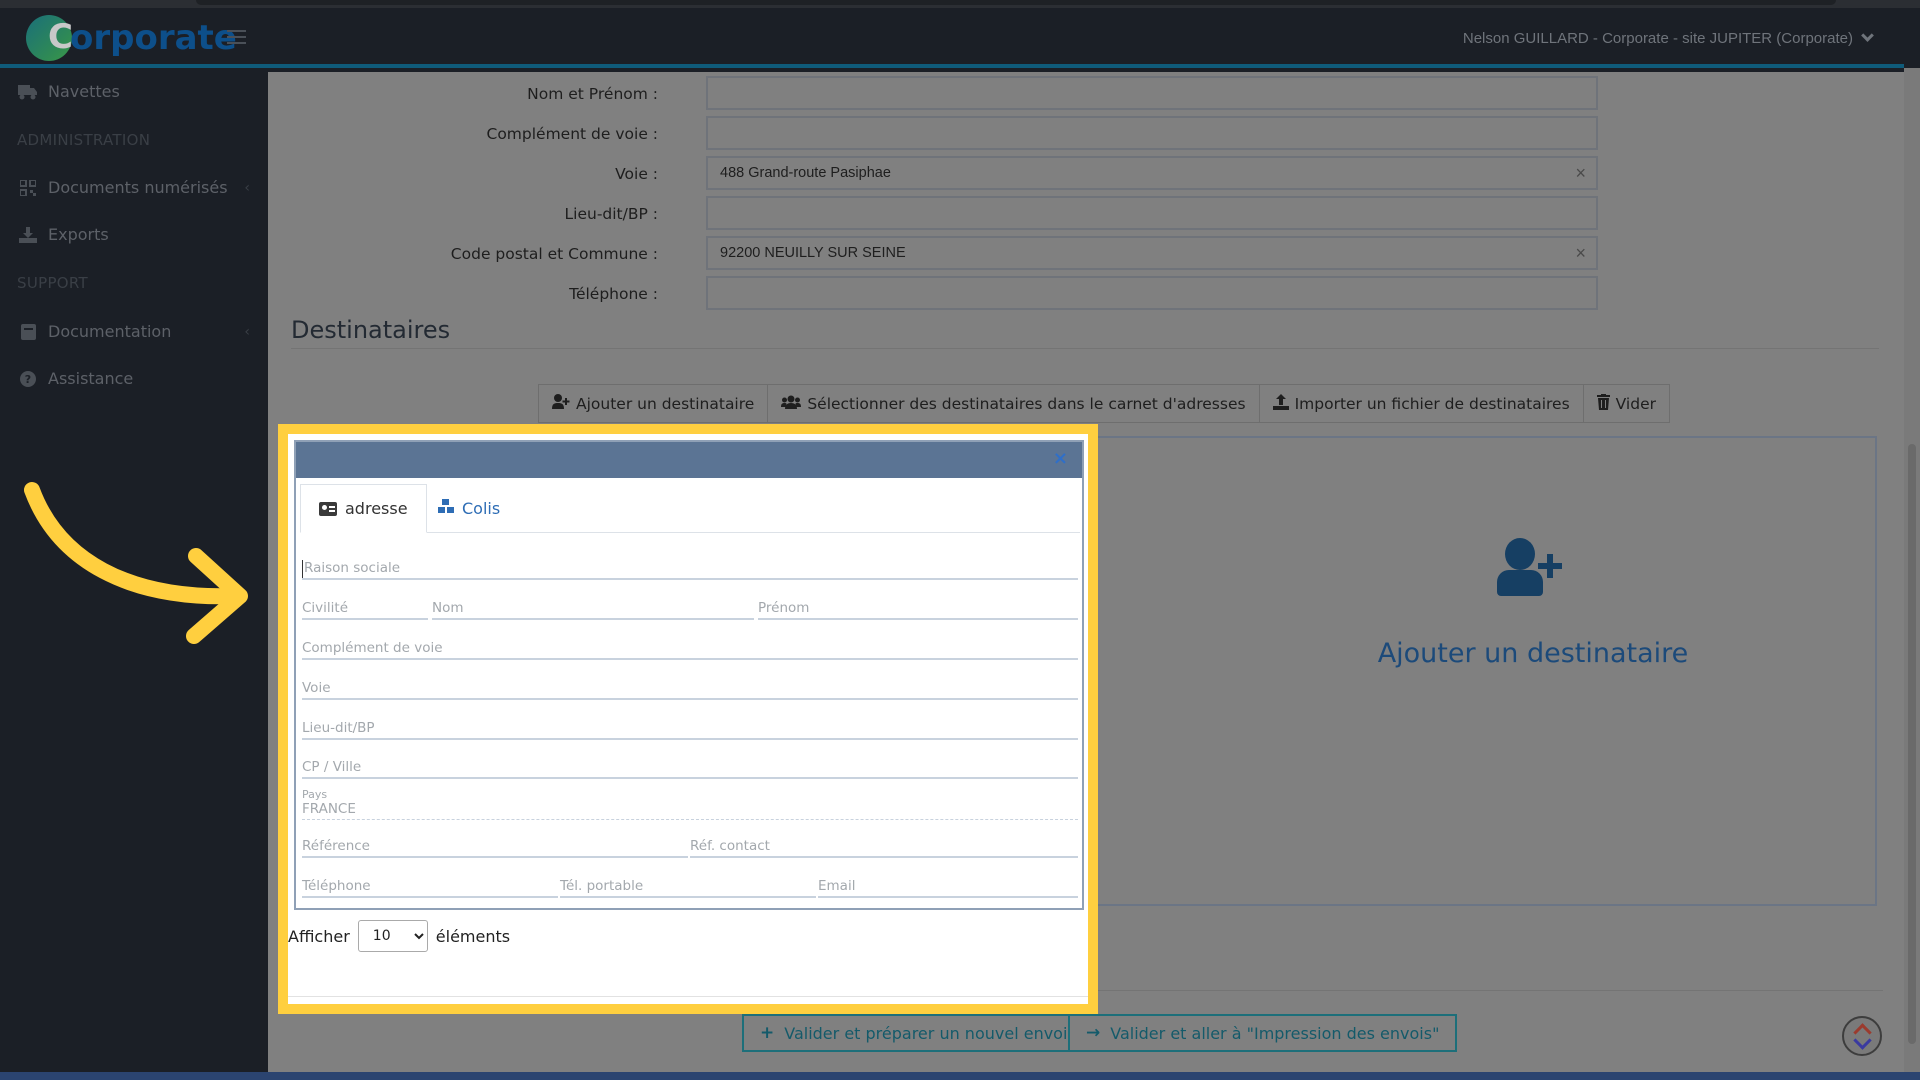  I want to click on field-label: Téléphone :, so click(613, 294).